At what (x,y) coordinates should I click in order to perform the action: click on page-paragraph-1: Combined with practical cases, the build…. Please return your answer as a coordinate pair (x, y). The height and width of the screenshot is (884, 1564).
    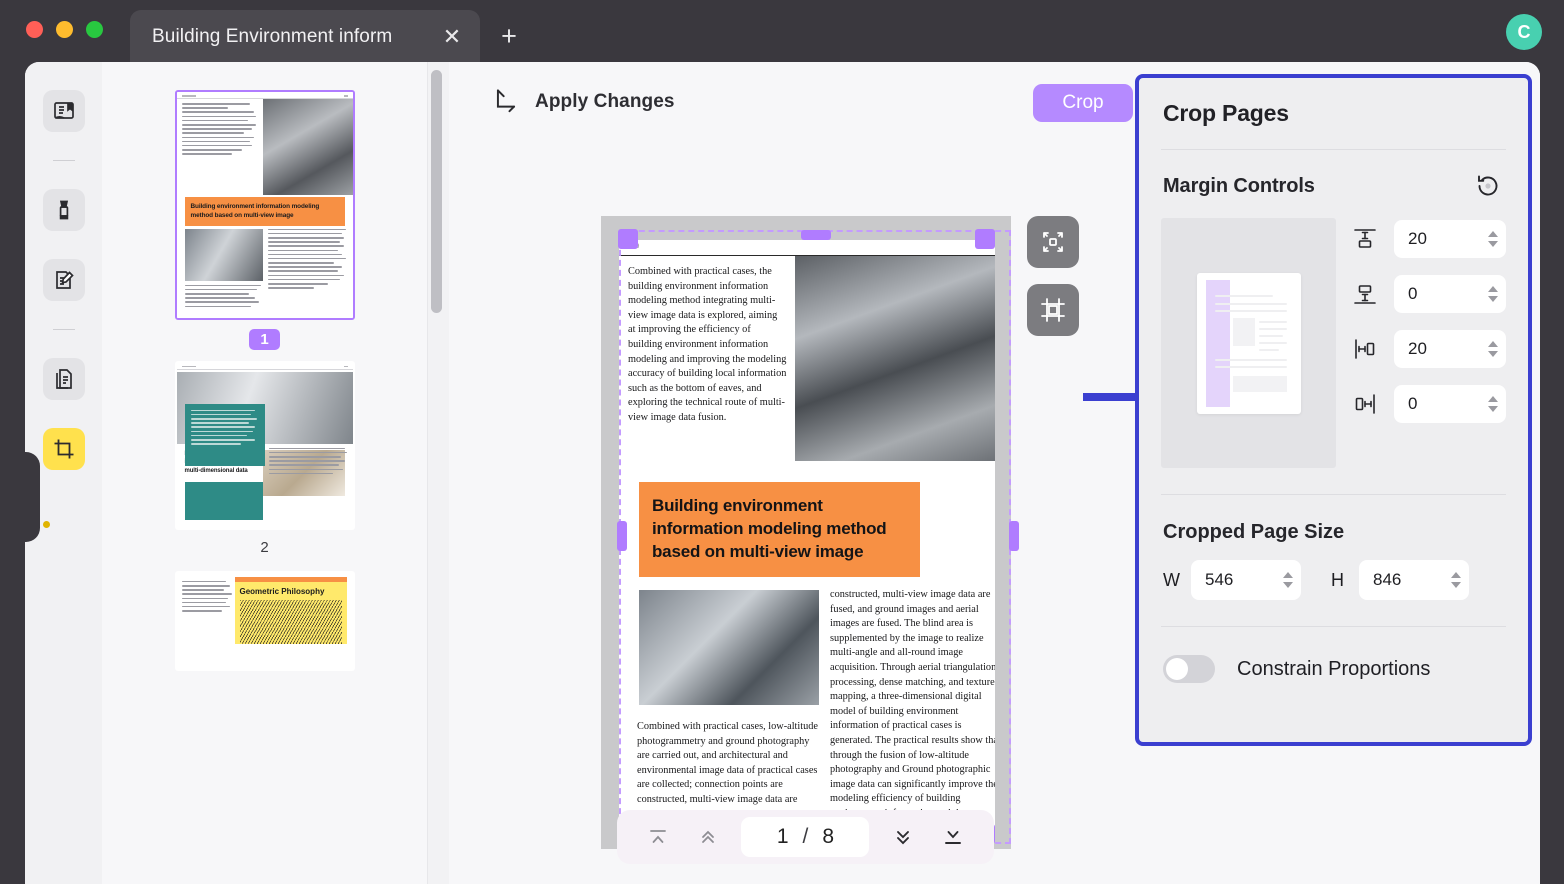
    Looking at the image, I should click on (707, 344).